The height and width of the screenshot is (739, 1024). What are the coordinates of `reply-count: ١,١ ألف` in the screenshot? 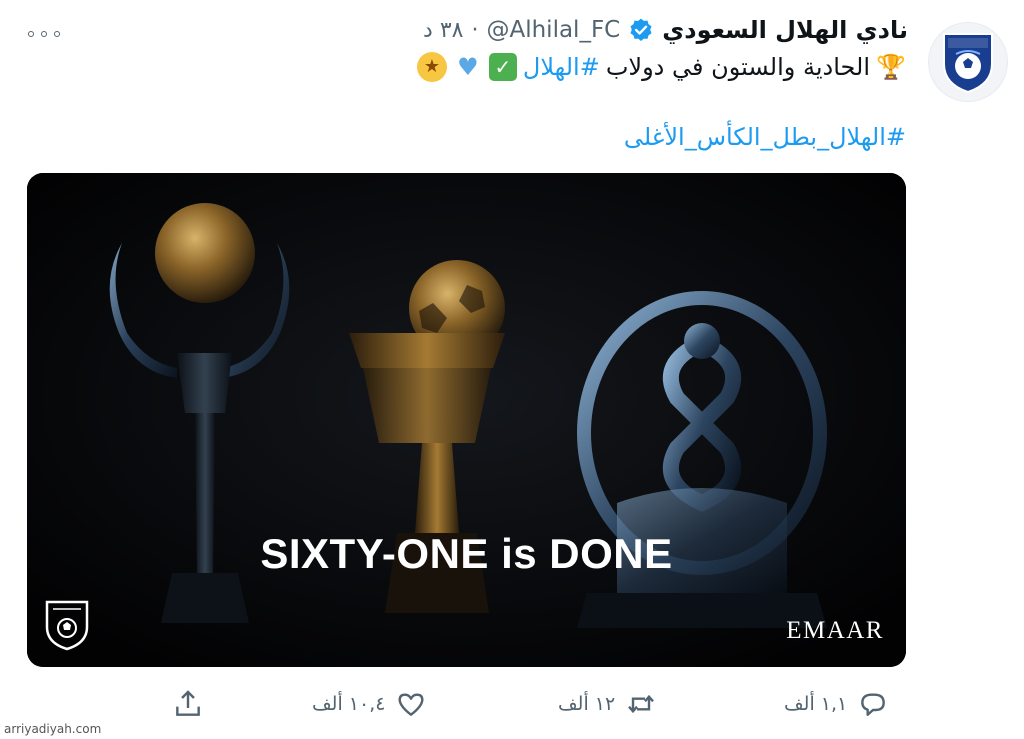 It's located at (816, 704).